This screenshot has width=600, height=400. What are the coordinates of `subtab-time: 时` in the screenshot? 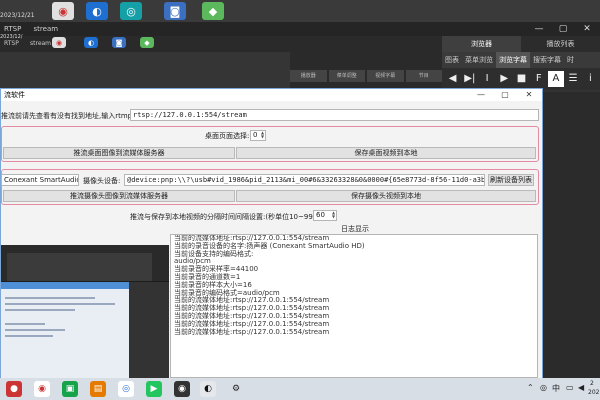 It's located at (570, 60).